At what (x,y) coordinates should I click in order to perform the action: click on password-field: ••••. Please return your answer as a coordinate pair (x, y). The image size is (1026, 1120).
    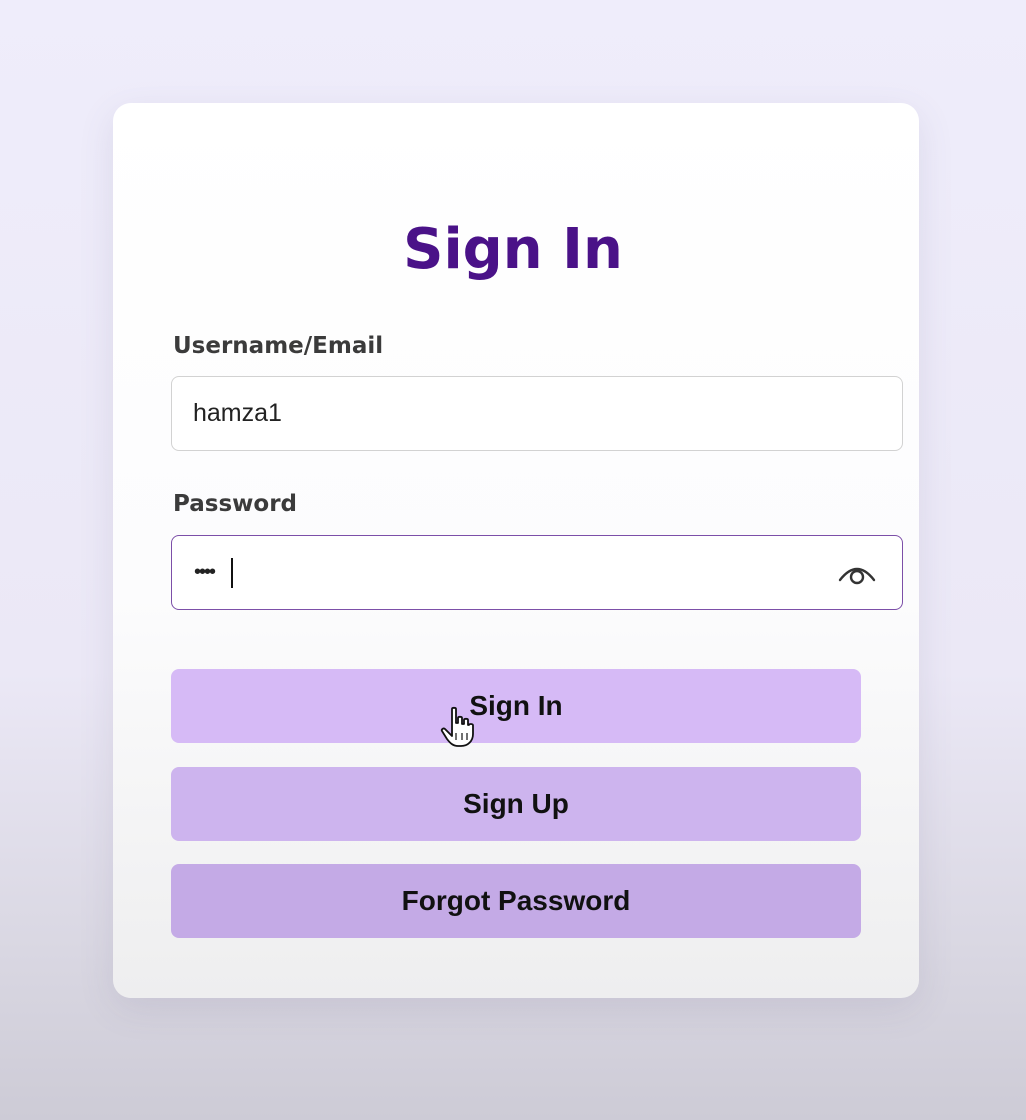
    Looking at the image, I should click on (537, 572).